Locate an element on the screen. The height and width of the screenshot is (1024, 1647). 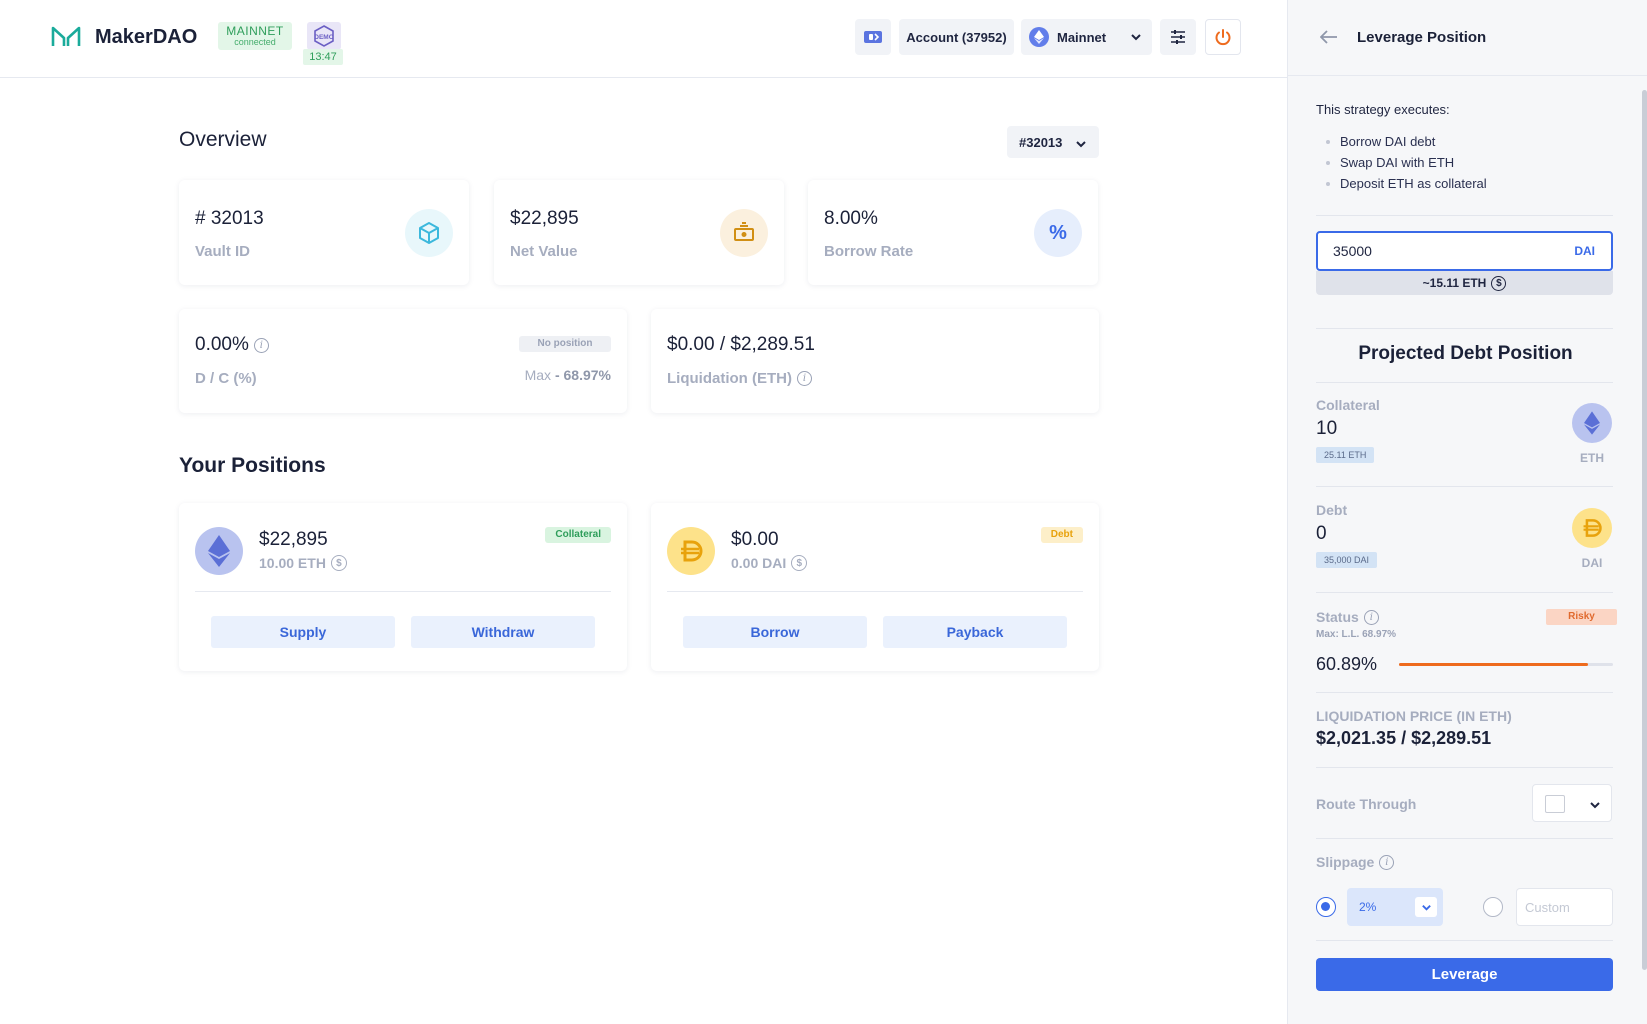
debt-sub: 0.00 DAI $ is located at coordinates (769, 563).